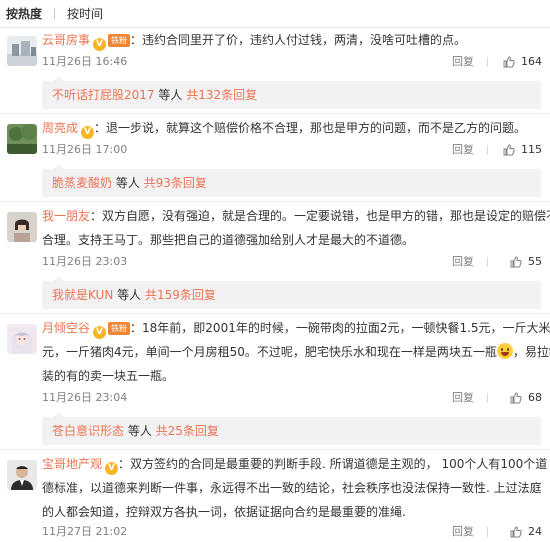 The height and width of the screenshot is (542, 550). Describe the element at coordinates (221, 95) in the screenshot. I see `view-replies-link: 共132条回复` at that location.